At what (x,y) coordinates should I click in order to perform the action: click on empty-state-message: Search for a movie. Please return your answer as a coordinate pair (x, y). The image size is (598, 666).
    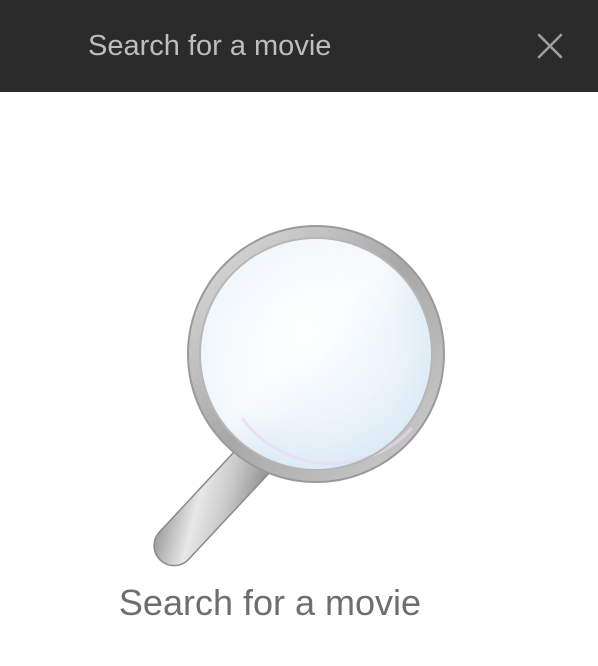
    Looking at the image, I should click on (270, 602).